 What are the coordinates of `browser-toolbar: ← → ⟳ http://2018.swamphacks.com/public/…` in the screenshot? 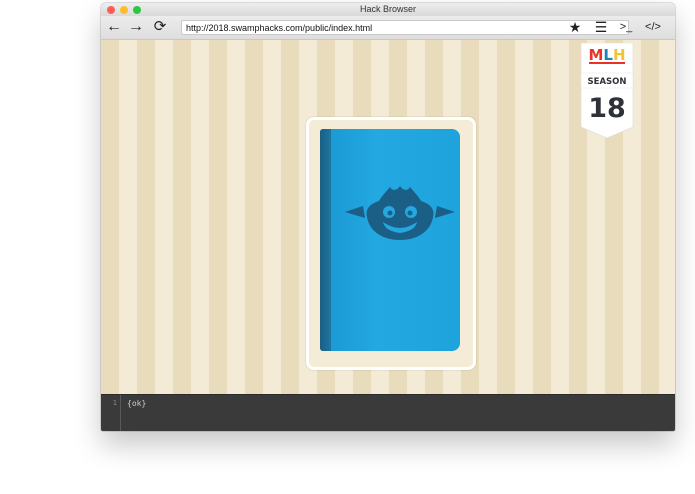 It's located at (388, 28).